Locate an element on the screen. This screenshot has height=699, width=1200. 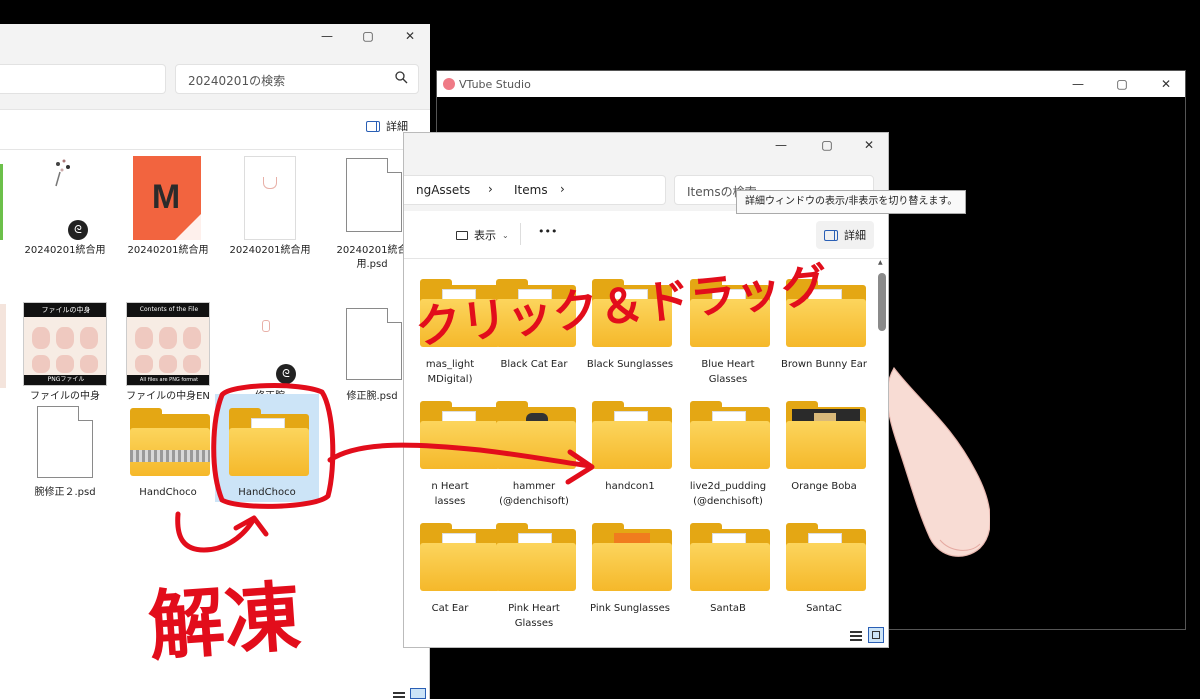
folder-label: live2d_pudding (@denchisoft) is located at coordinates (728, 494).